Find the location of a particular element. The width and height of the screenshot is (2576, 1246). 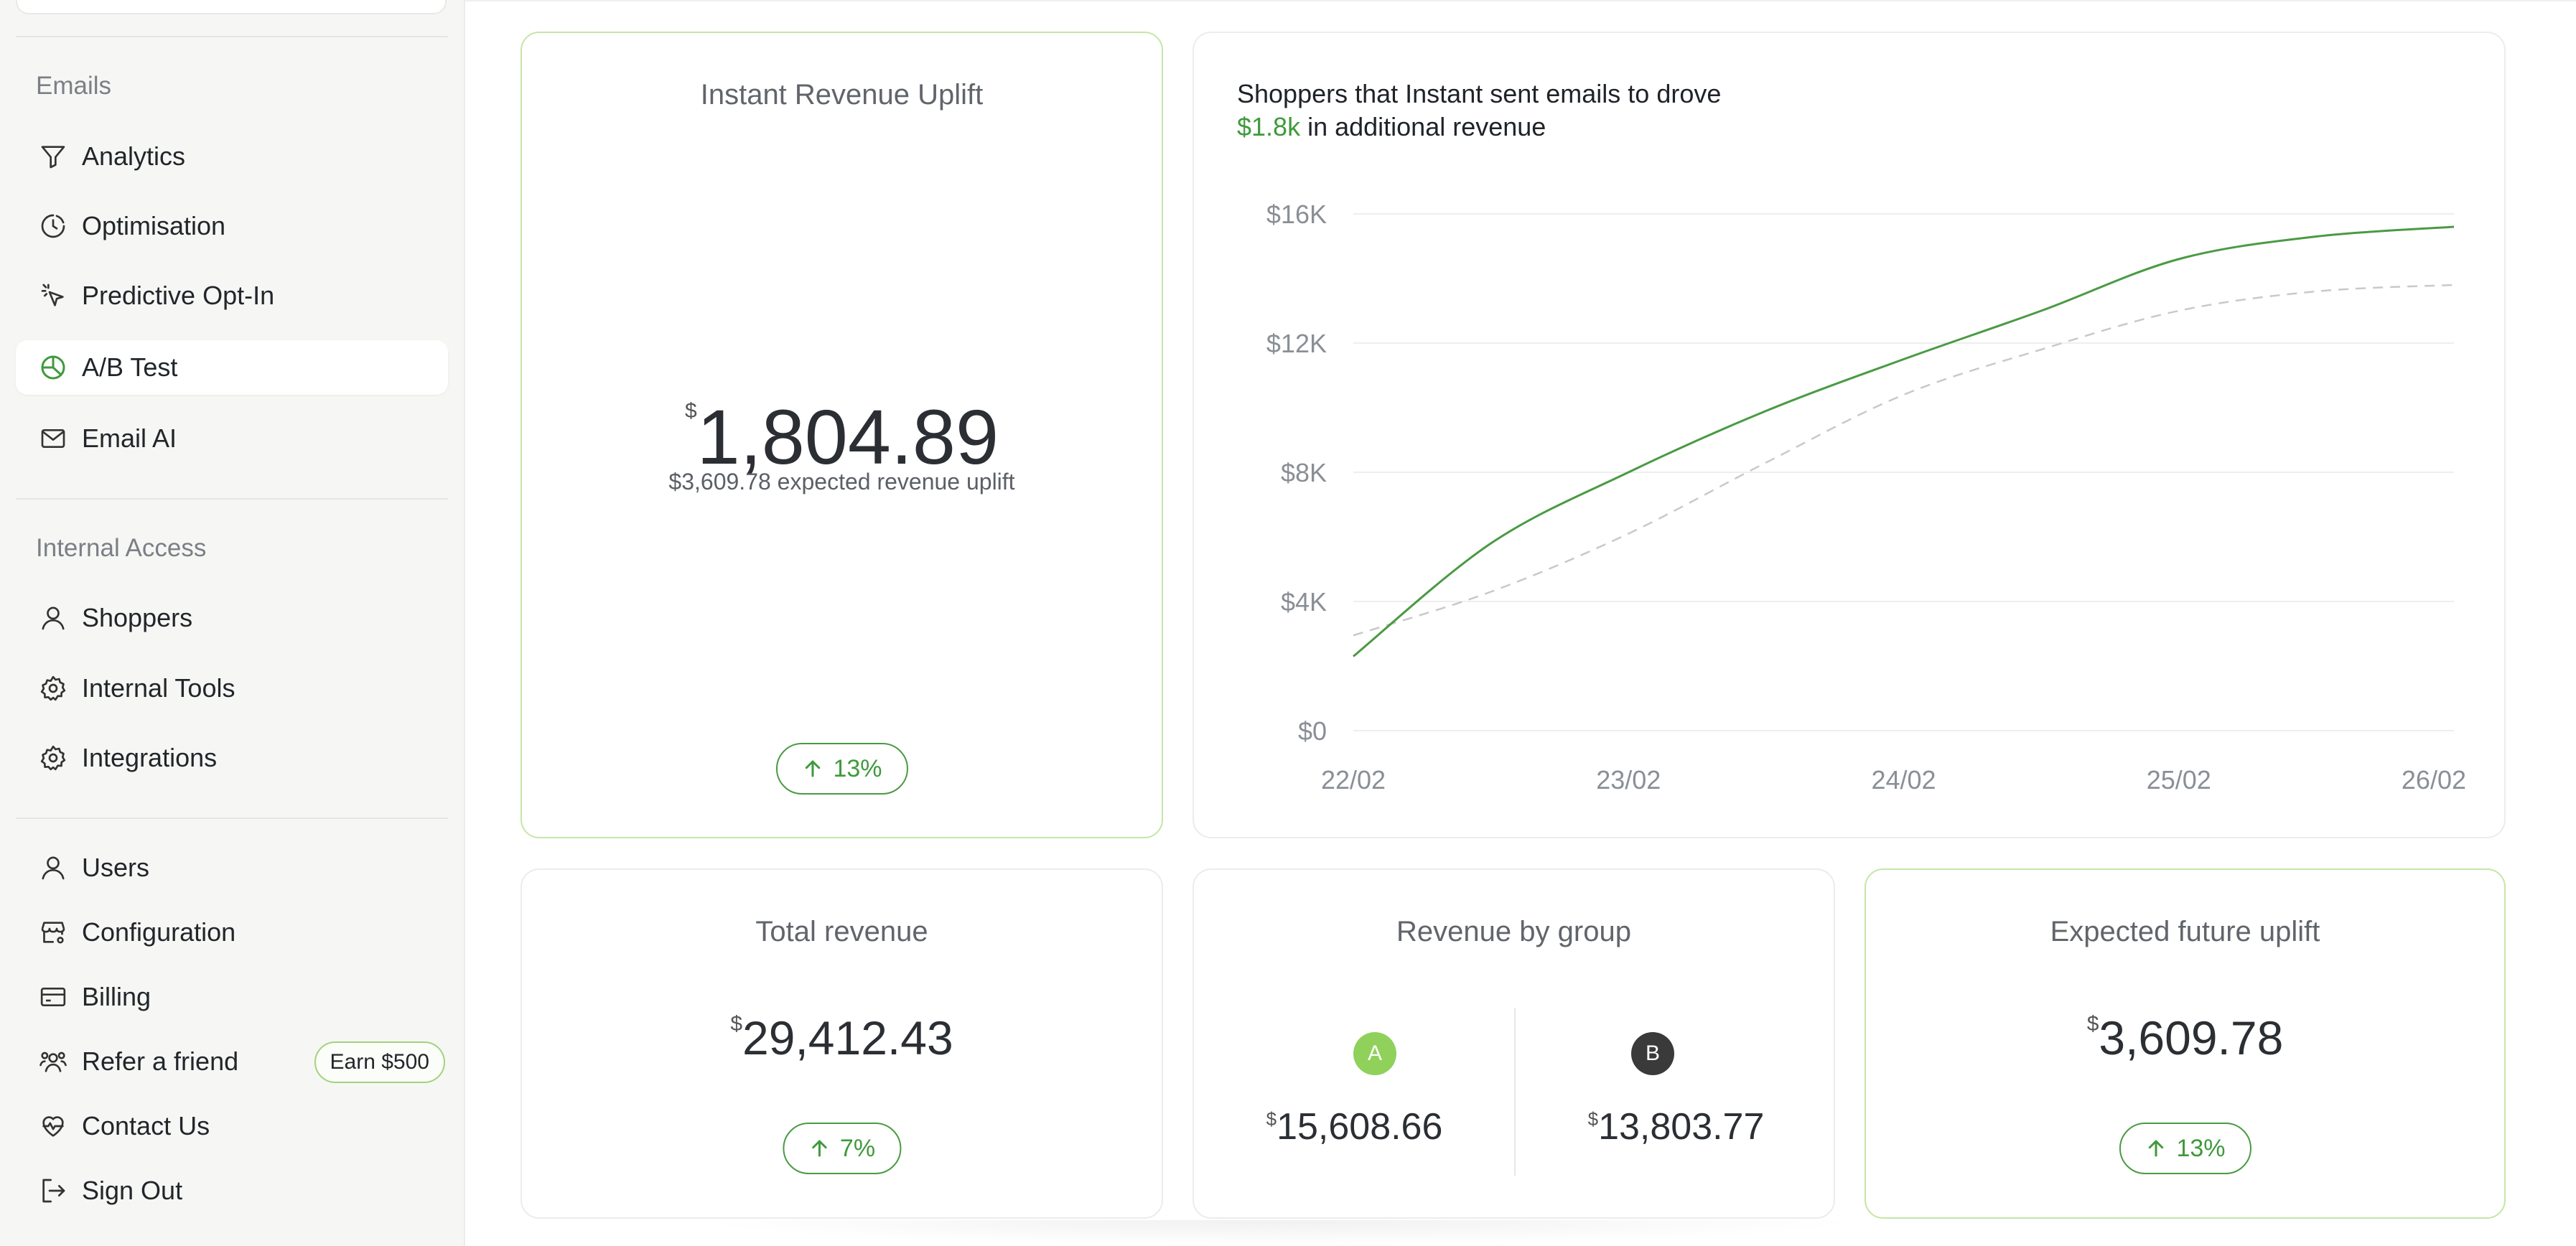

x-tick-label: 24/02 is located at coordinates (1903, 780).